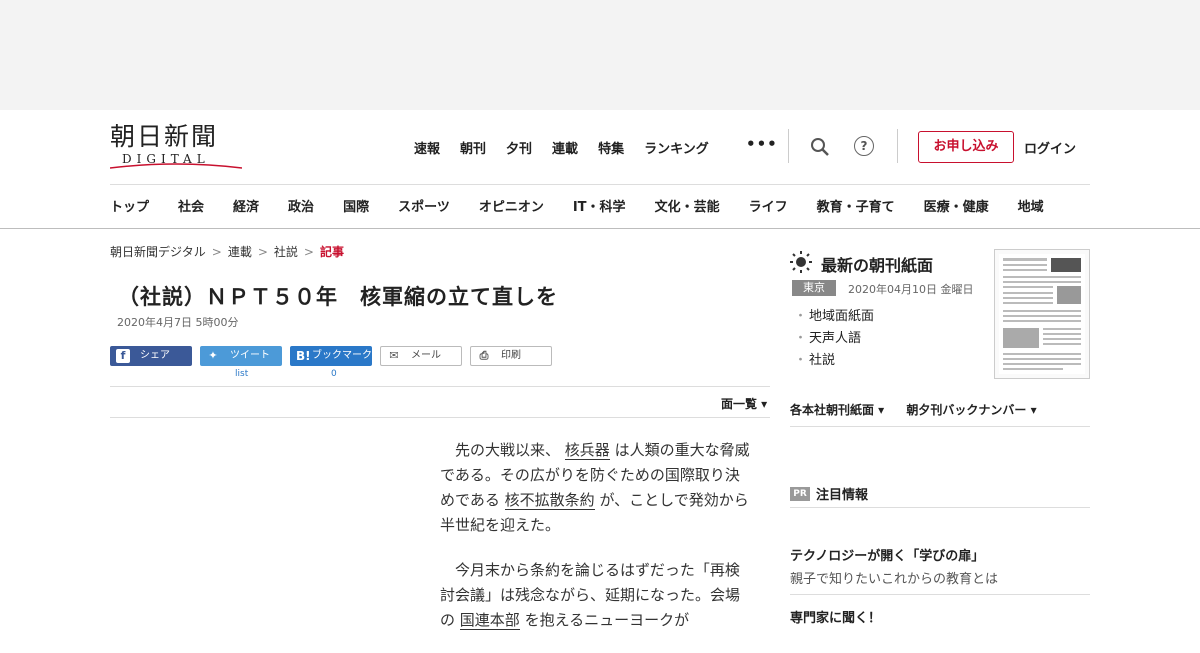 This screenshot has width=1200, height=653. I want to click on promo-title: 専門家に聞く！, so click(835, 616).